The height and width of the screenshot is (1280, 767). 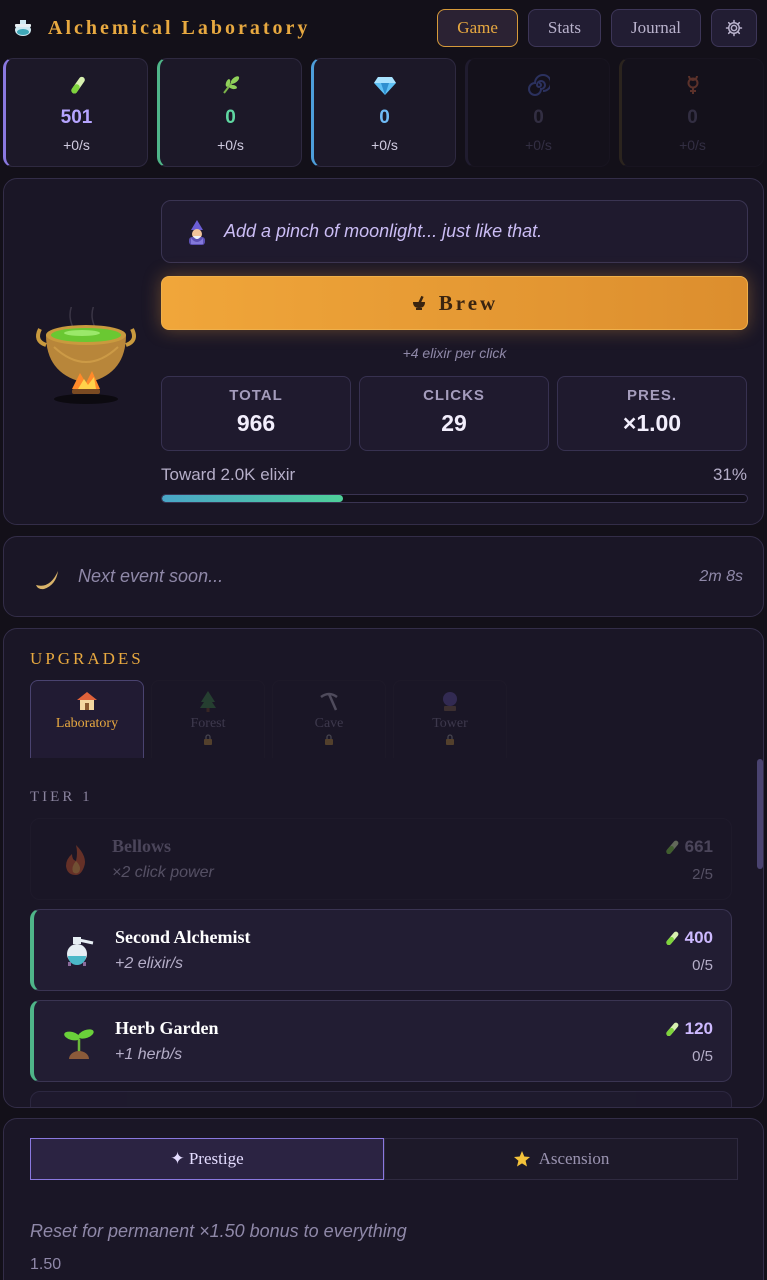 I want to click on tab-ascension: Ascension, so click(x=561, y=1159).